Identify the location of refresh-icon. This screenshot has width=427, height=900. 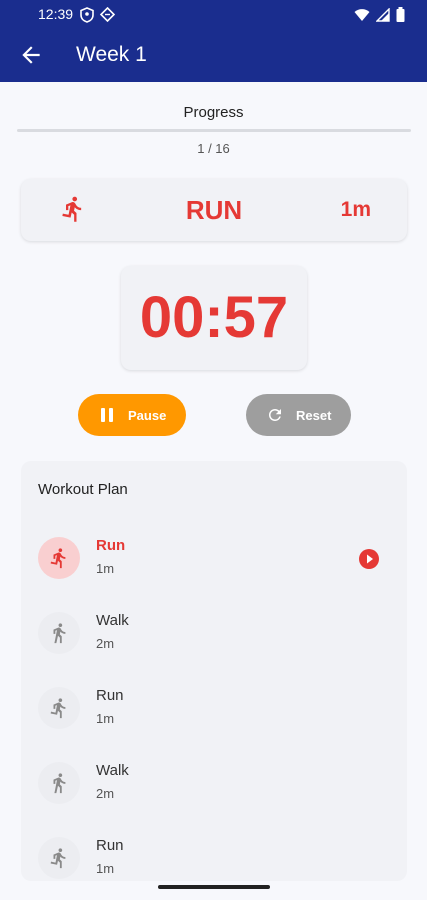
(275, 415).